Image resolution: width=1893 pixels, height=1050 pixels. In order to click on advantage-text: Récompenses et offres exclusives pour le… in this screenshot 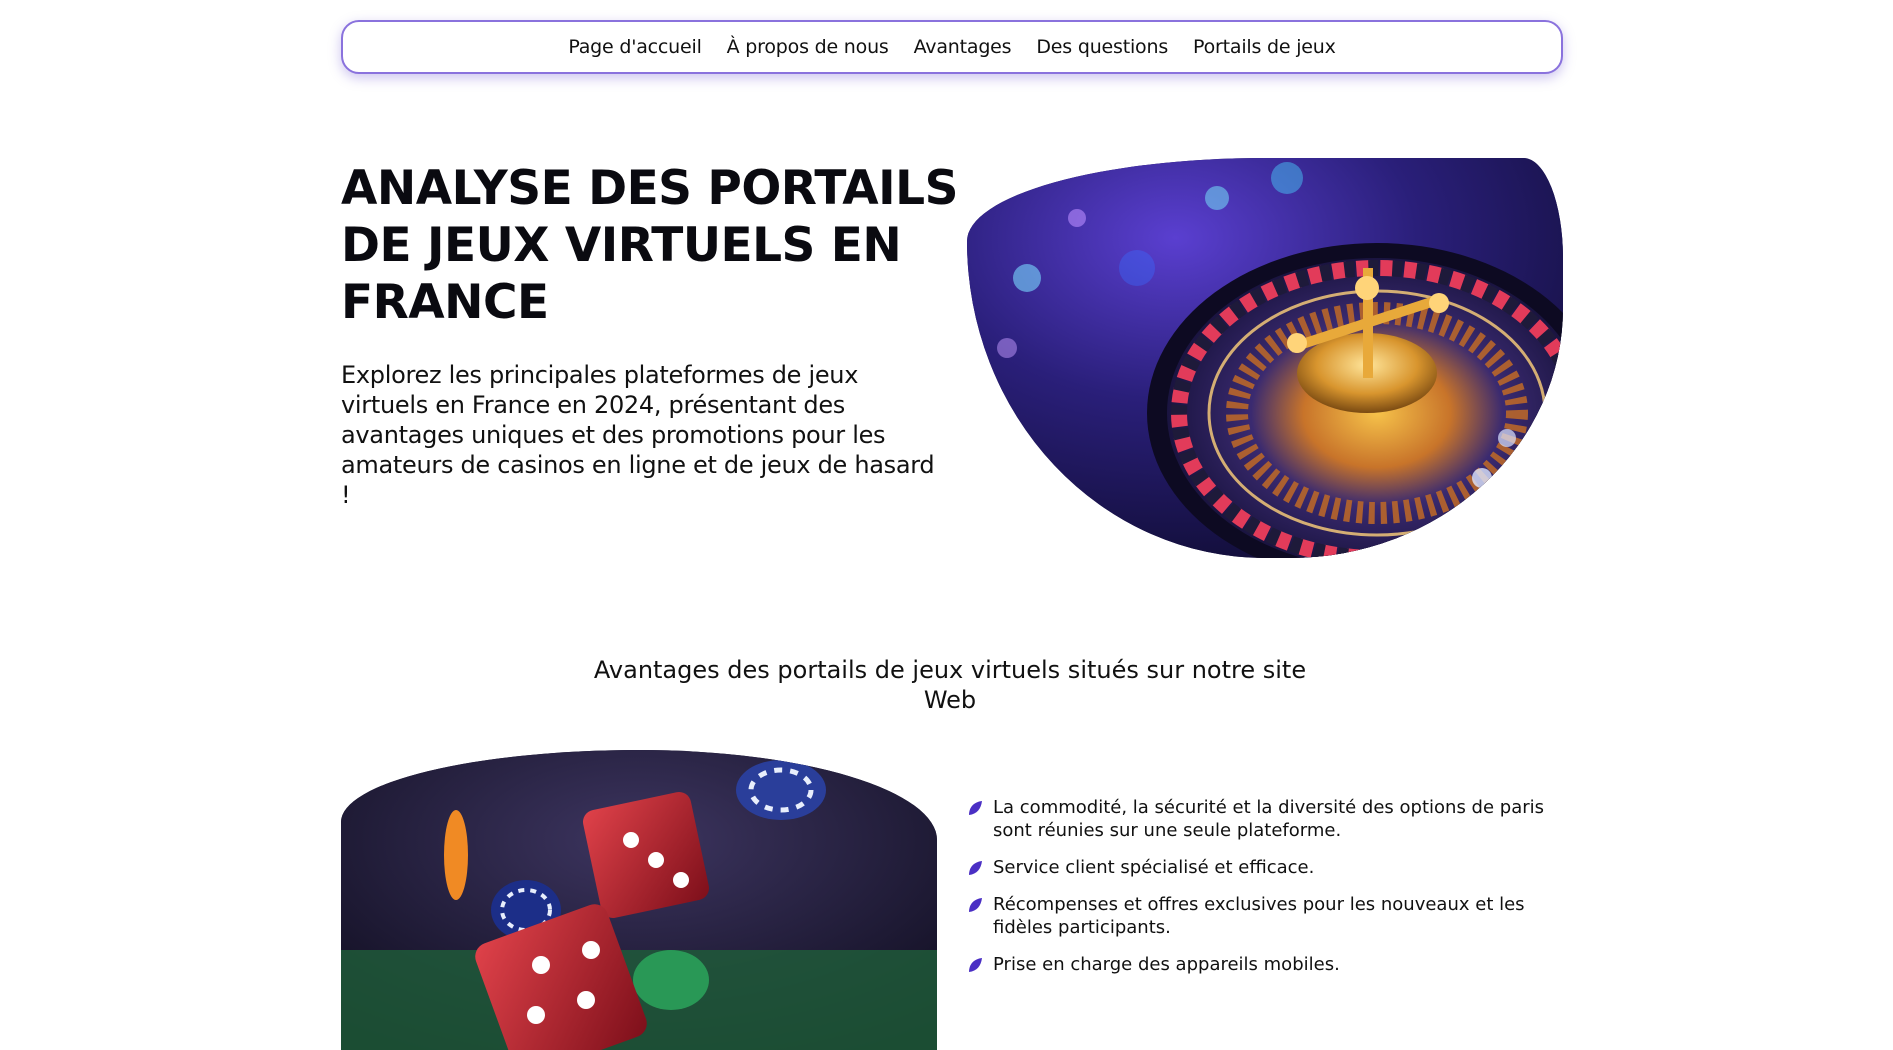, I will do `click(1259, 916)`.